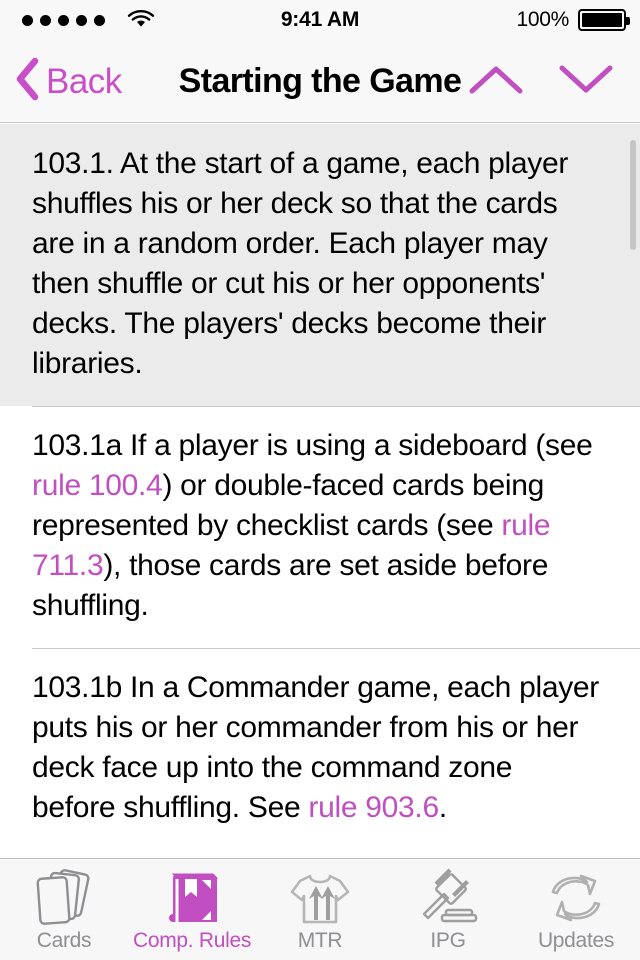  What do you see at coordinates (320, 940) in the screenshot?
I see `tab-label: MTR` at bounding box center [320, 940].